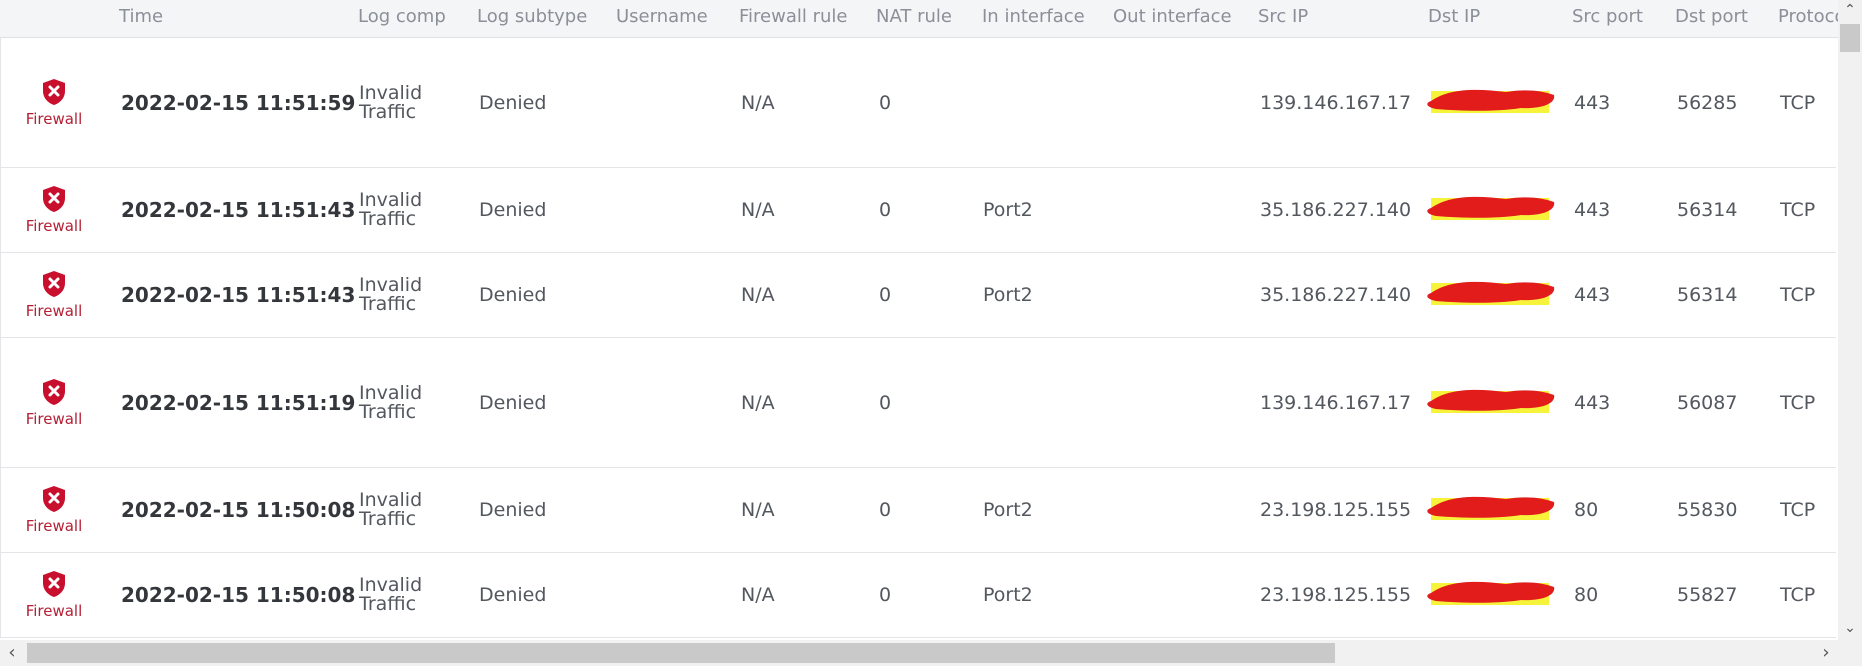 The height and width of the screenshot is (666, 1862). What do you see at coordinates (1850, 653) in the screenshot?
I see `scrollbar-corner` at bounding box center [1850, 653].